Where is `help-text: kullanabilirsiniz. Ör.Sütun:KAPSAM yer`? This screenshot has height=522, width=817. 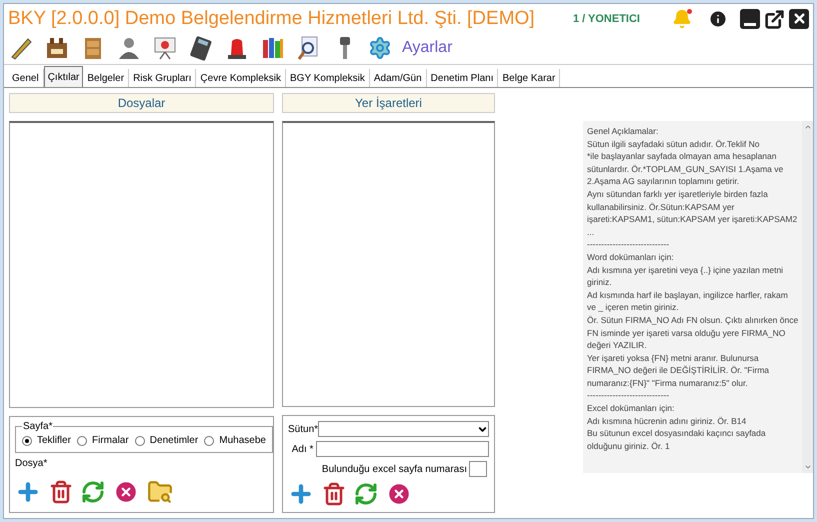 help-text: kullanabilirsiniz. Ör.Sütun:KAPSAM yer is located at coordinates (661, 207).